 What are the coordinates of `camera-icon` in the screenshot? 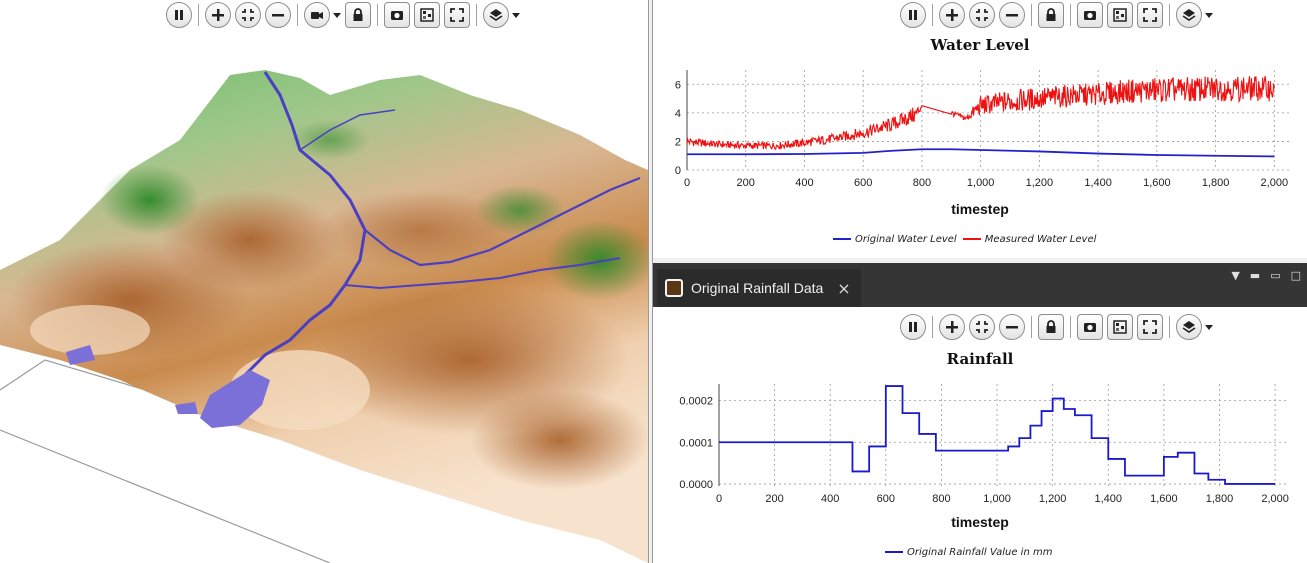 It's located at (317, 15).